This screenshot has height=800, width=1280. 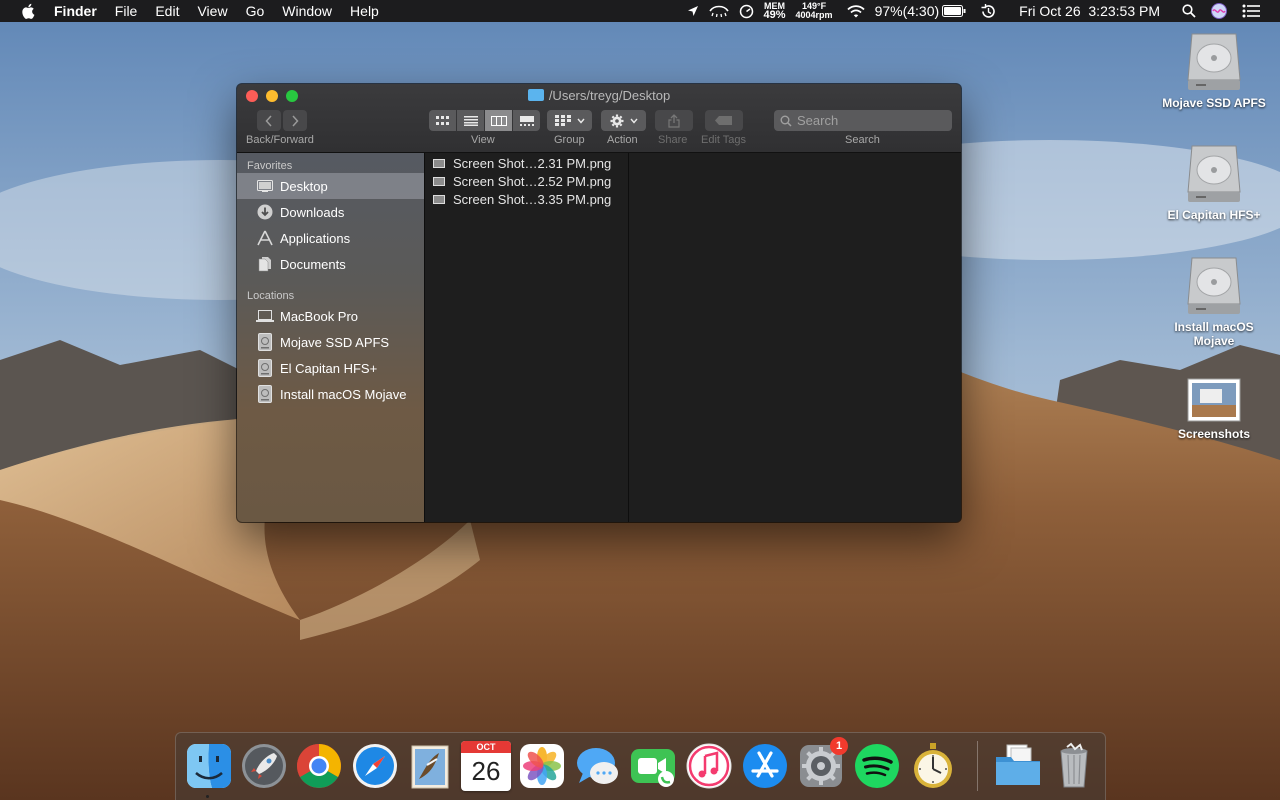 I want to click on folder-stack-icon, so click(x=1018, y=766).